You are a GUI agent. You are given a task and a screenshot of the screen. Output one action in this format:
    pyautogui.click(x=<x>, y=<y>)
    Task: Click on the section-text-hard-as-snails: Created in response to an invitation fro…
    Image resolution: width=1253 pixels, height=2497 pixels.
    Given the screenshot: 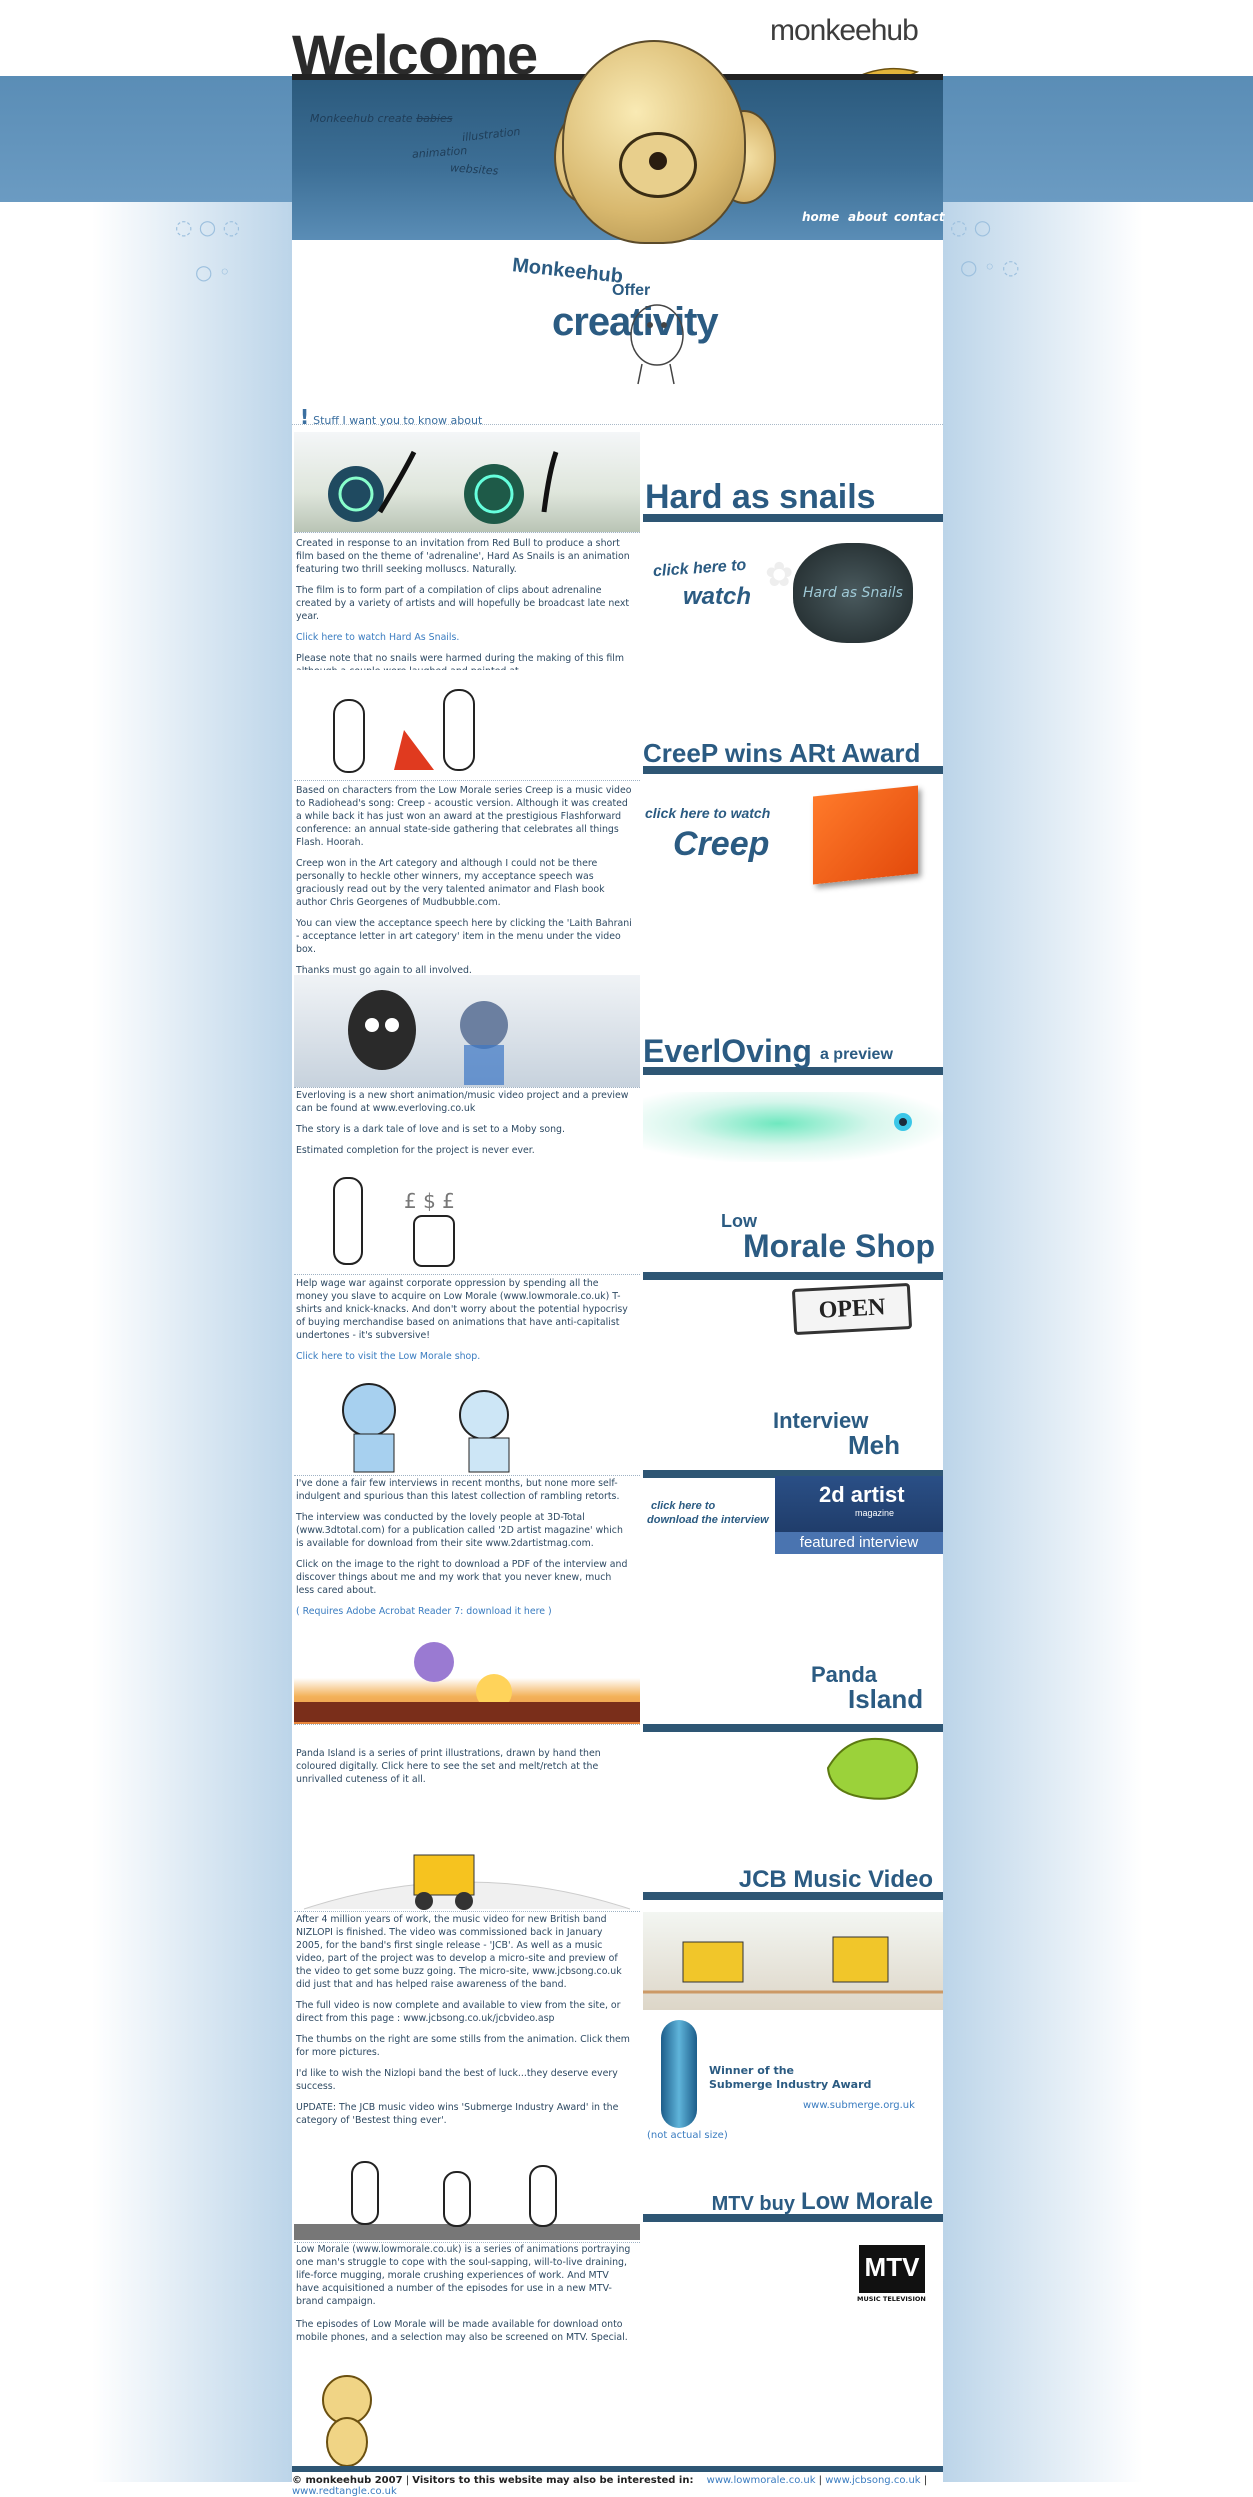 What is the action you would take?
    pyautogui.click(x=463, y=607)
    